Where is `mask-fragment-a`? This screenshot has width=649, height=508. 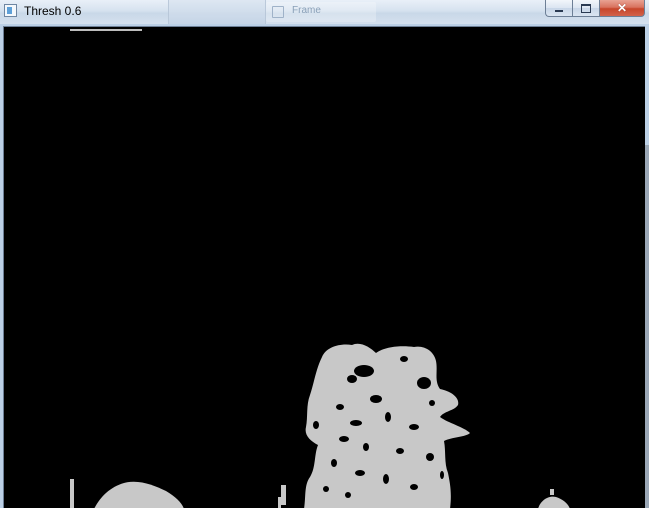 mask-fragment-a is located at coordinates (283, 495).